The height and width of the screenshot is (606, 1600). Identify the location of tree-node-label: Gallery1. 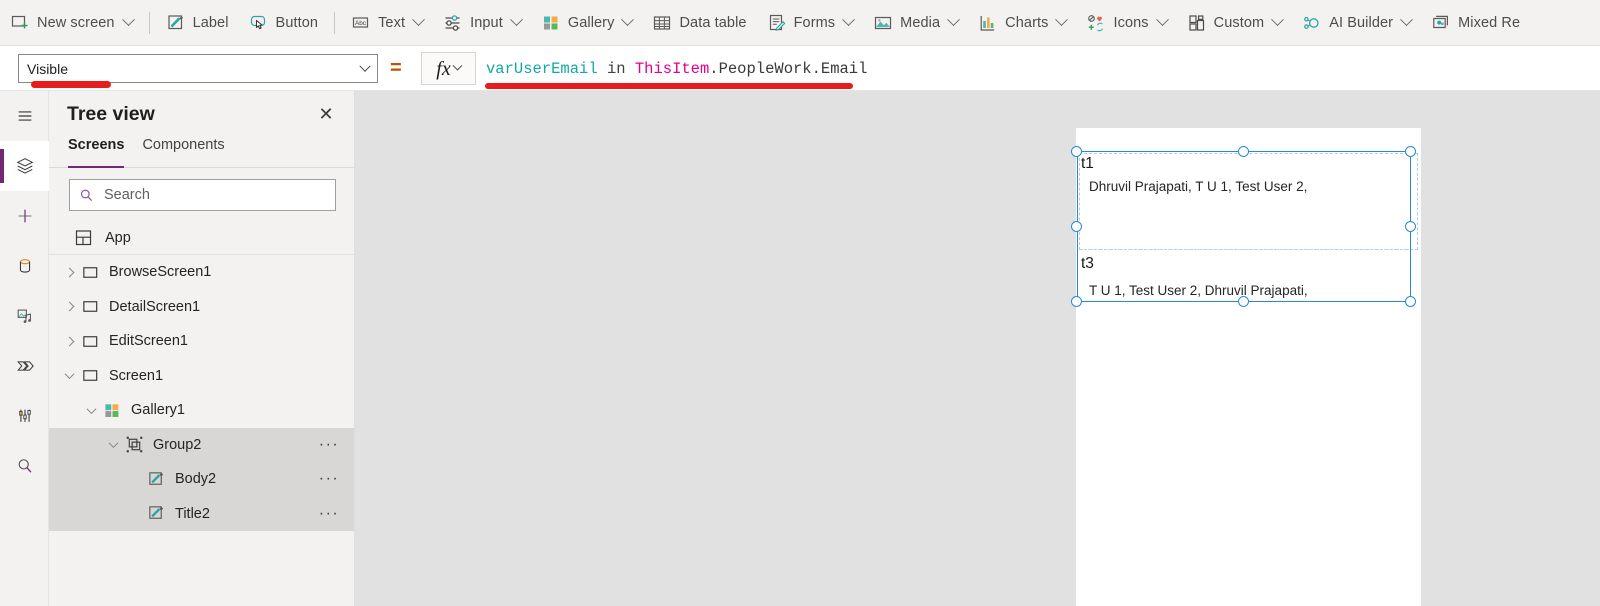
(158, 410).